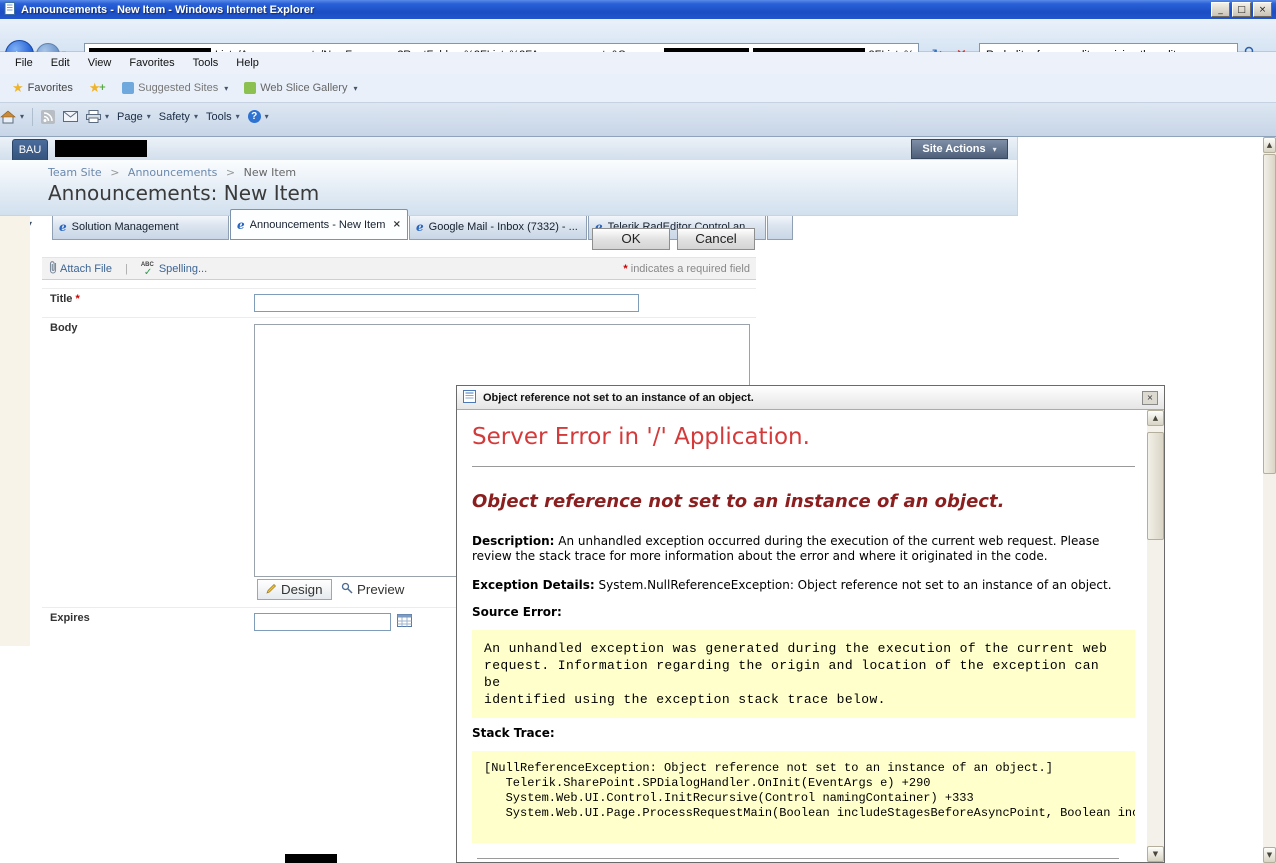 The width and height of the screenshot is (1276, 863). What do you see at coordinates (294, 589) in the screenshot?
I see `design-mode-button: Design` at bounding box center [294, 589].